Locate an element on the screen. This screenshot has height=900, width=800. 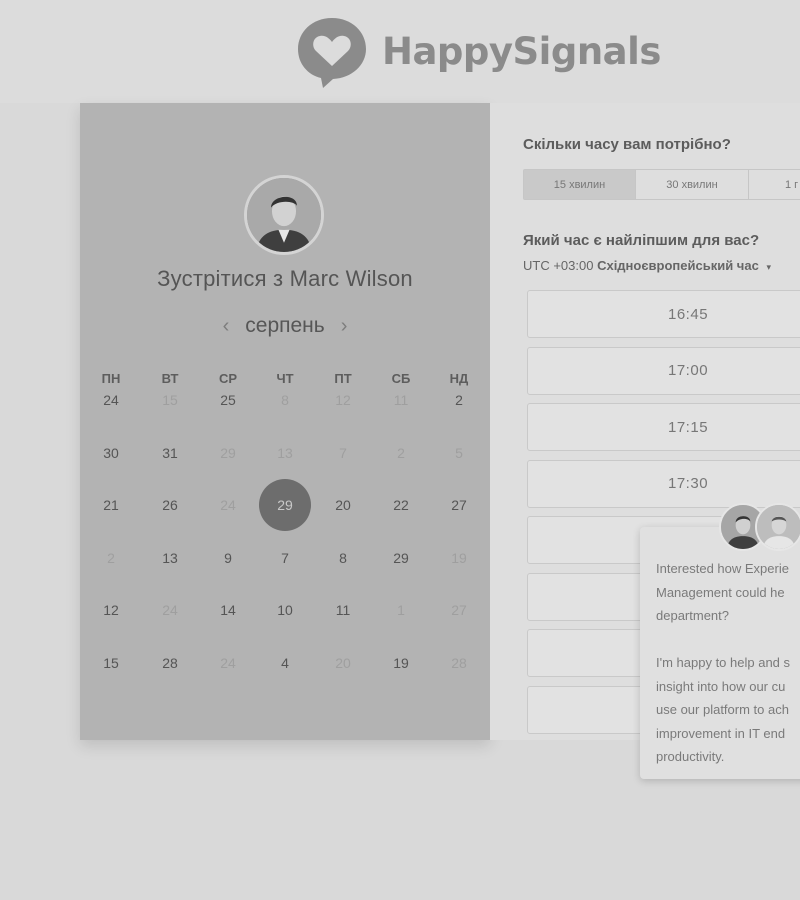
chat-avatars is located at coordinates (759, 527).